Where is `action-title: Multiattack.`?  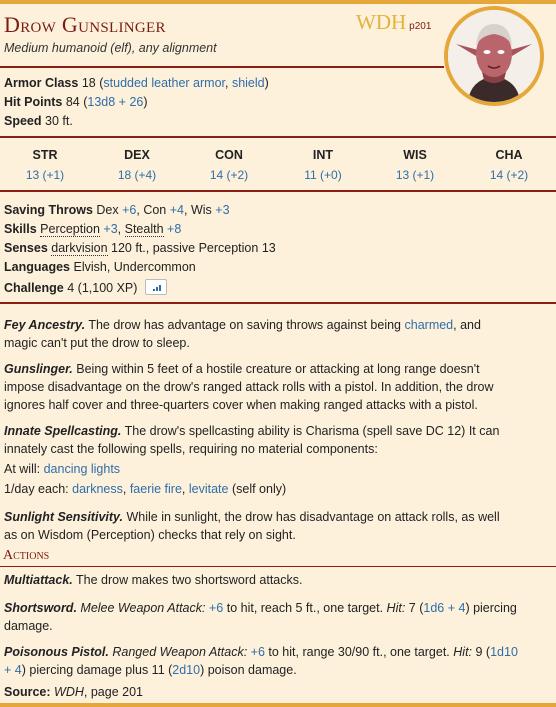 action-title: Multiattack. is located at coordinates (38, 580).